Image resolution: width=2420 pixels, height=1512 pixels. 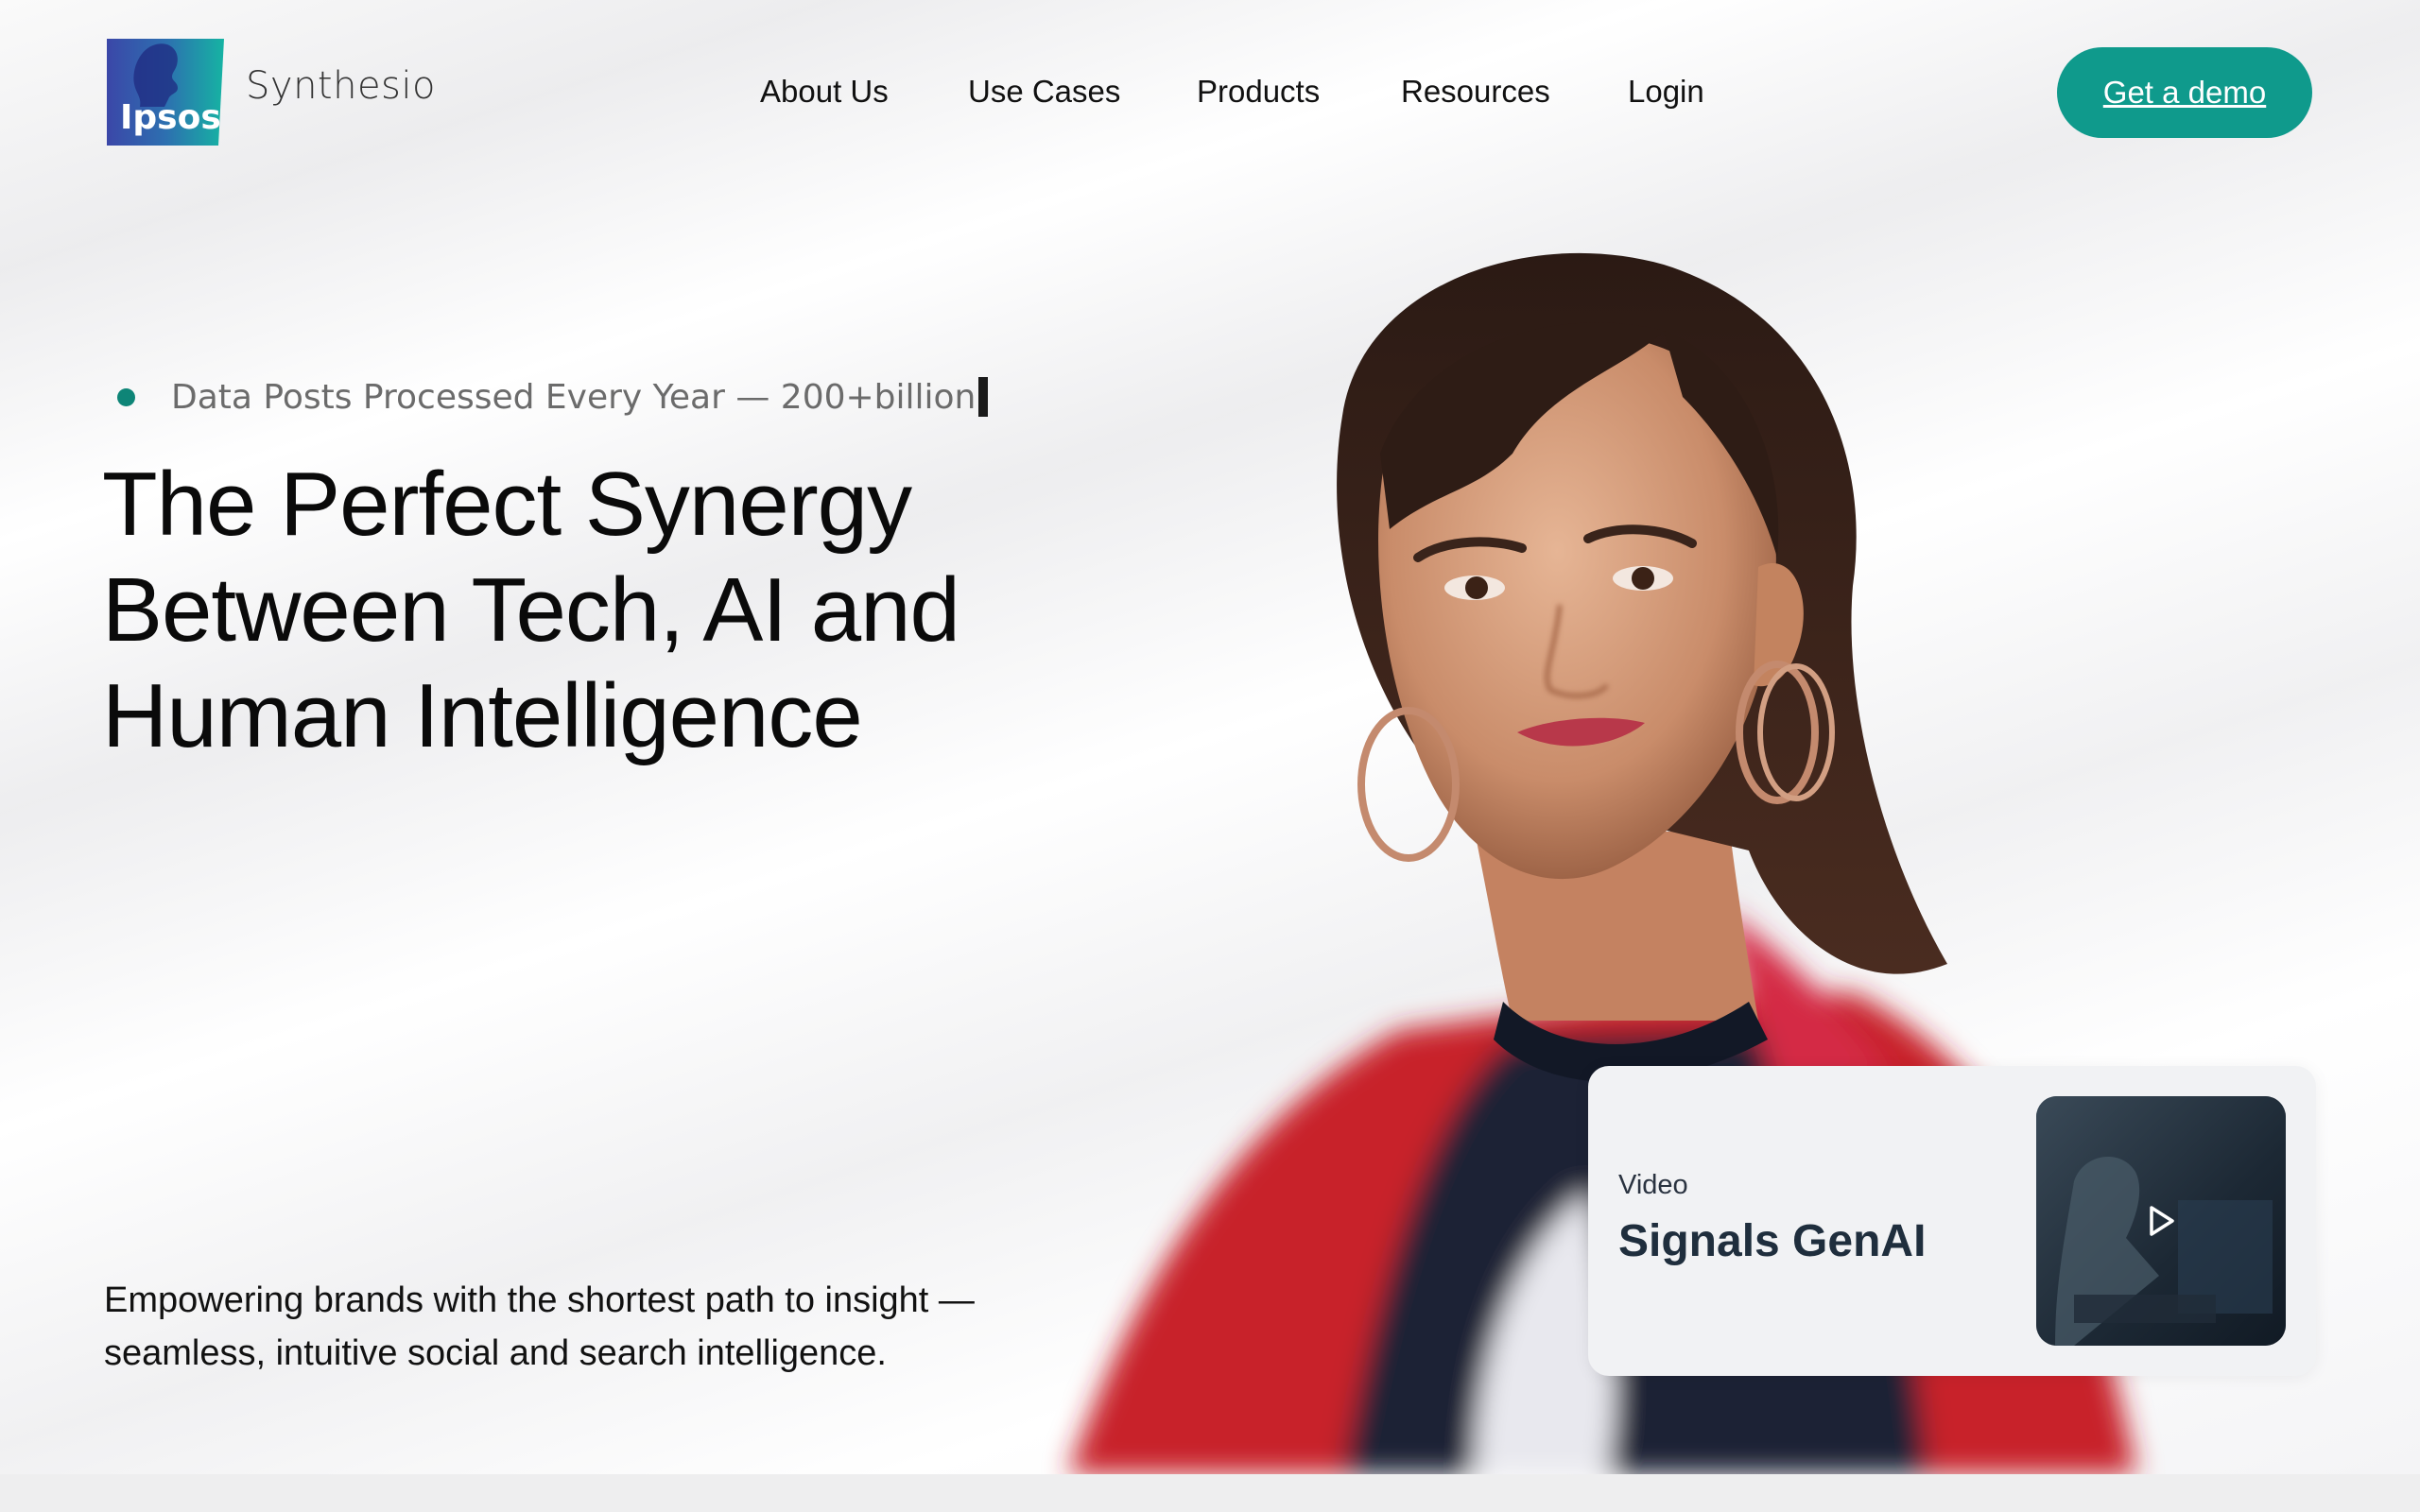 What do you see at coordinates (126, 396) in the screenshot?
I see `status-dot` at bounding box center [126, 396].